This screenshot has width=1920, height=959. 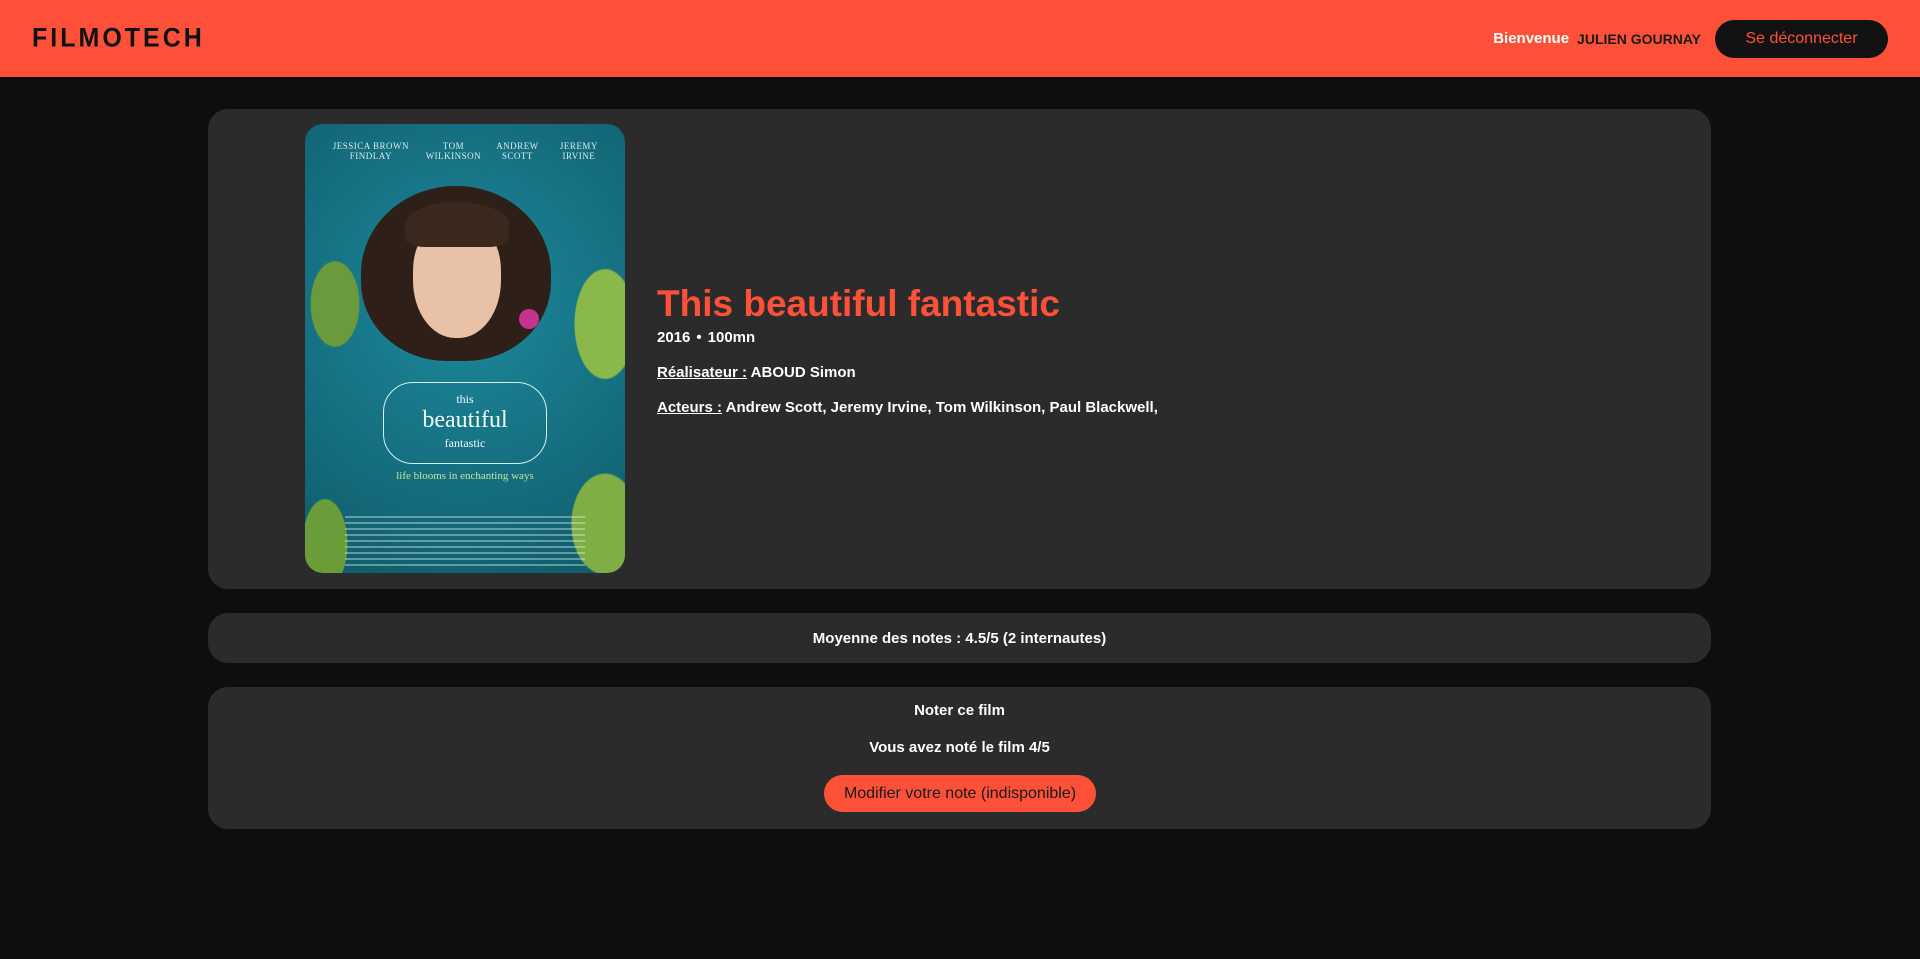 I want to click on film-meta: 2016 • 100mn, so click(x=907, y=337).